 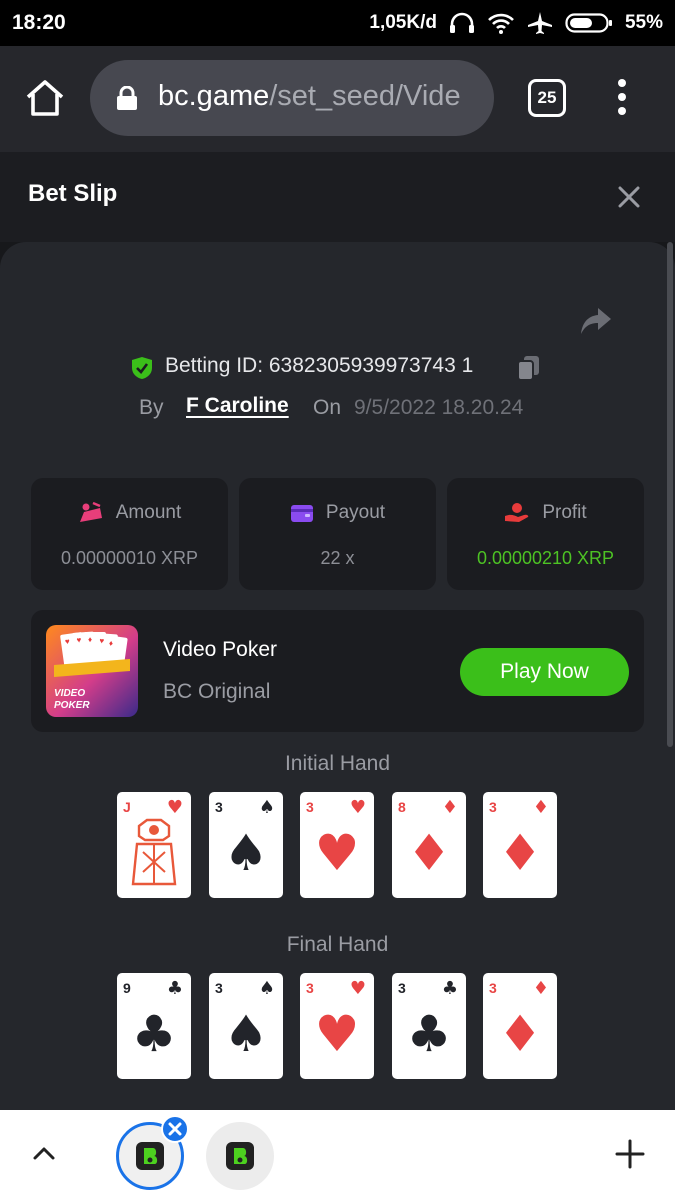 I want to click on on-label: On, so click(x=327, y=407).